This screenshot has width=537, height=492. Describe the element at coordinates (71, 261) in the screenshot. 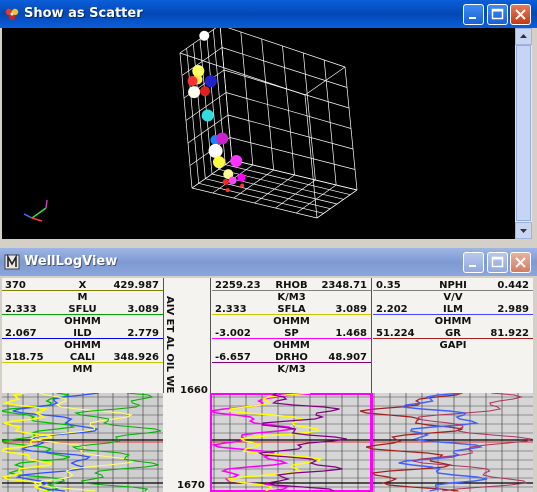

I see `window-title: WellLogView` at that location.